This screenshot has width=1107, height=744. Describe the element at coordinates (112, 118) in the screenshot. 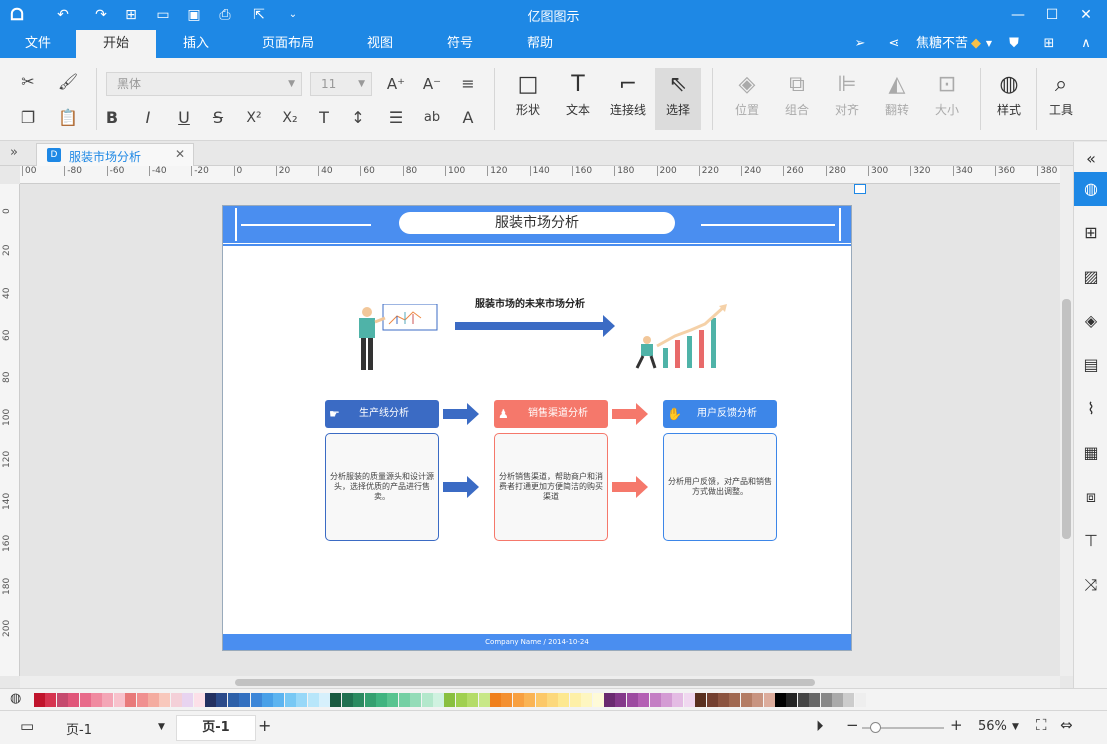

I see `bold-icon: B` at that location.